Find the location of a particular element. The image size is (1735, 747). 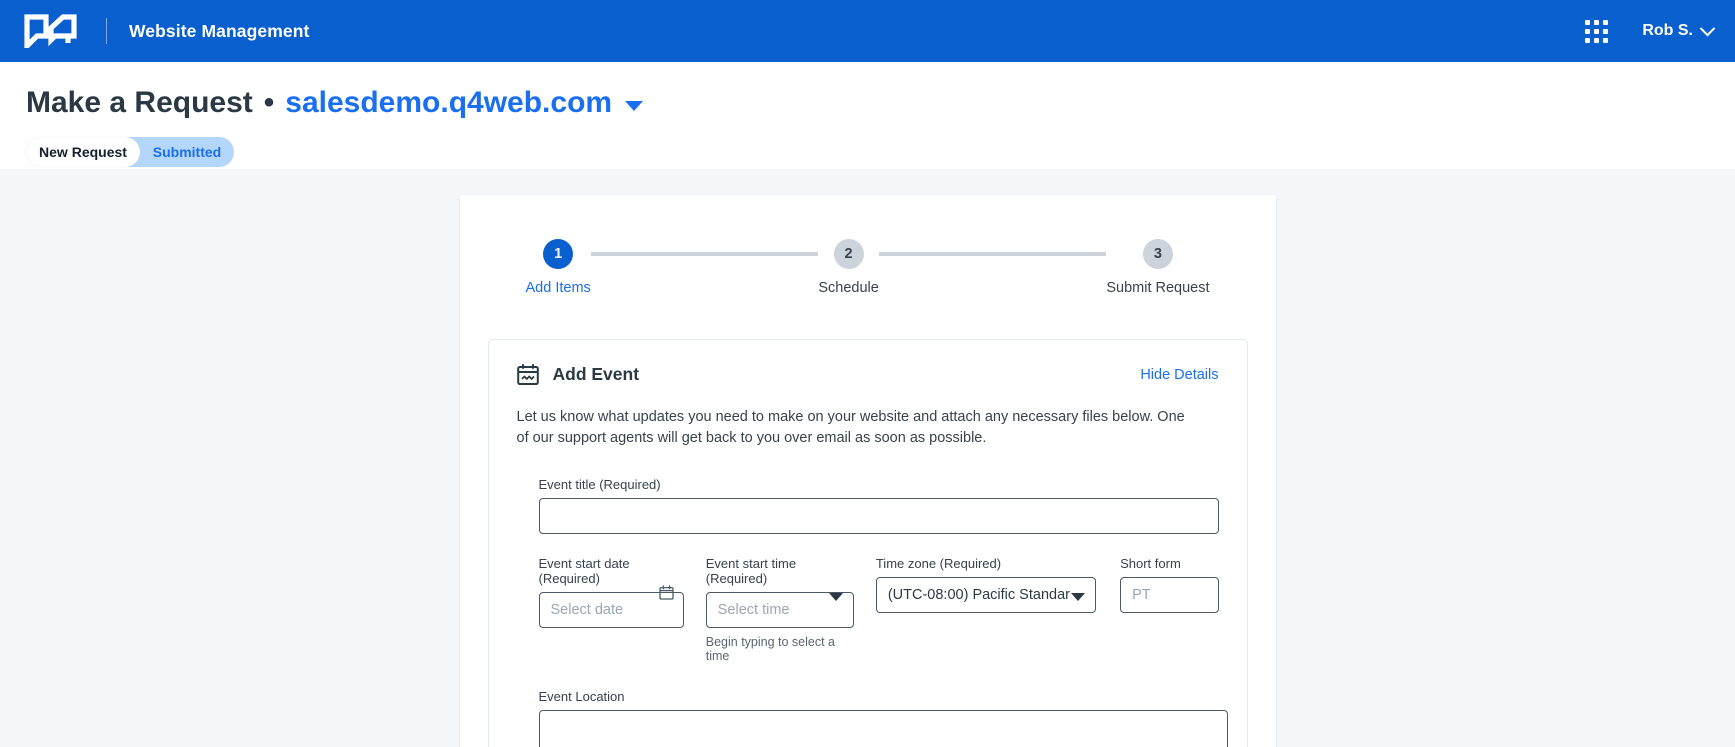

time-zone-value: (UTC-08:00) Pacific Standard Time is located at coordinates (978, 595).